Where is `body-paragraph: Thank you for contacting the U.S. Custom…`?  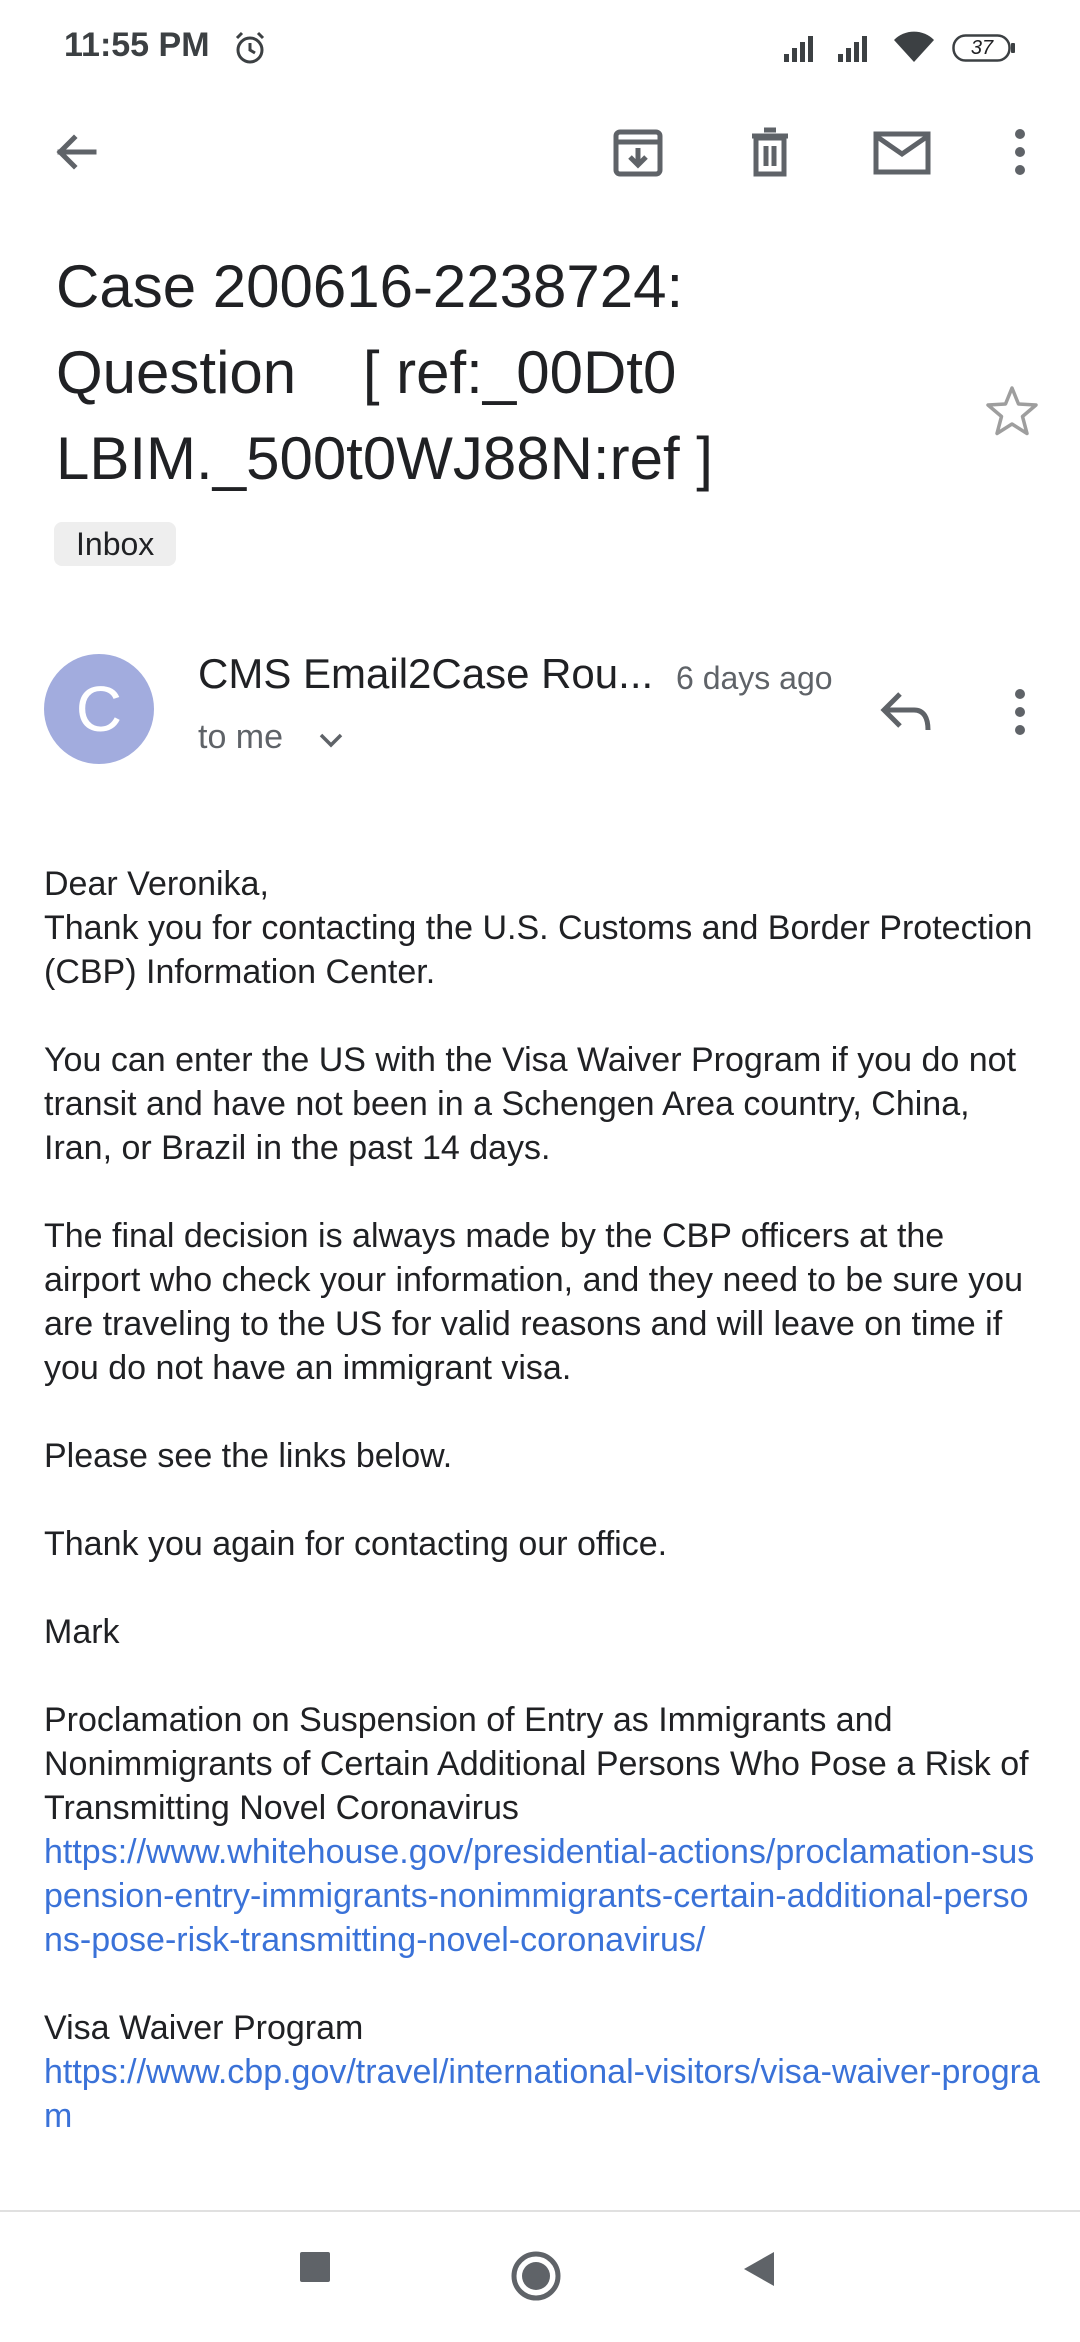 body-paragraph: Thank you for contacting the U.S. Custom… is located at coordinates (538, 950).